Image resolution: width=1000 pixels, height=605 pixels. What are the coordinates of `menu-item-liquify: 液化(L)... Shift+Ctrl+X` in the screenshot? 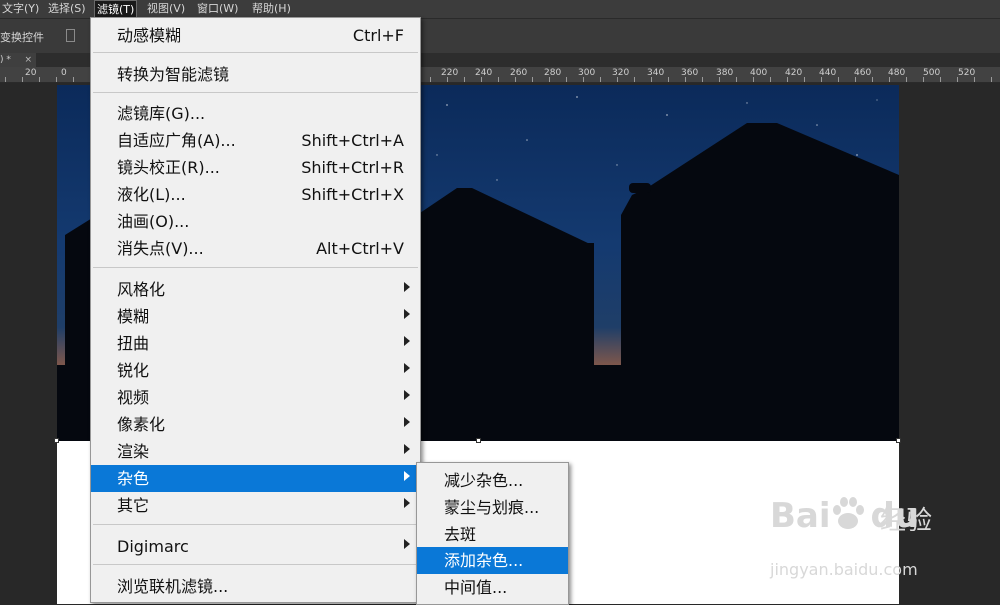 It's located at (255, 194).